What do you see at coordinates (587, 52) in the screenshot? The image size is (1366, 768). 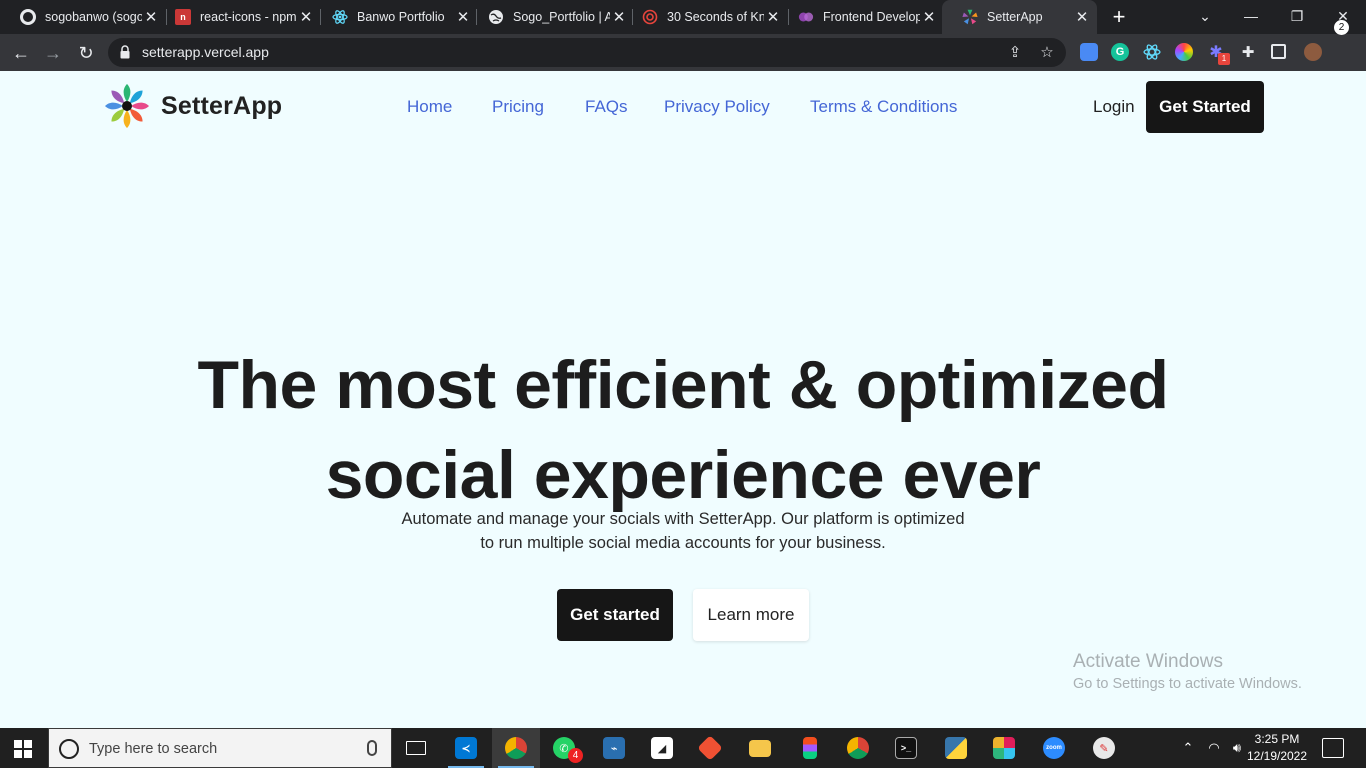 I see `address-bar: setterapp.vercel.app ⇪ ☆` at bounding box center [587, 52].